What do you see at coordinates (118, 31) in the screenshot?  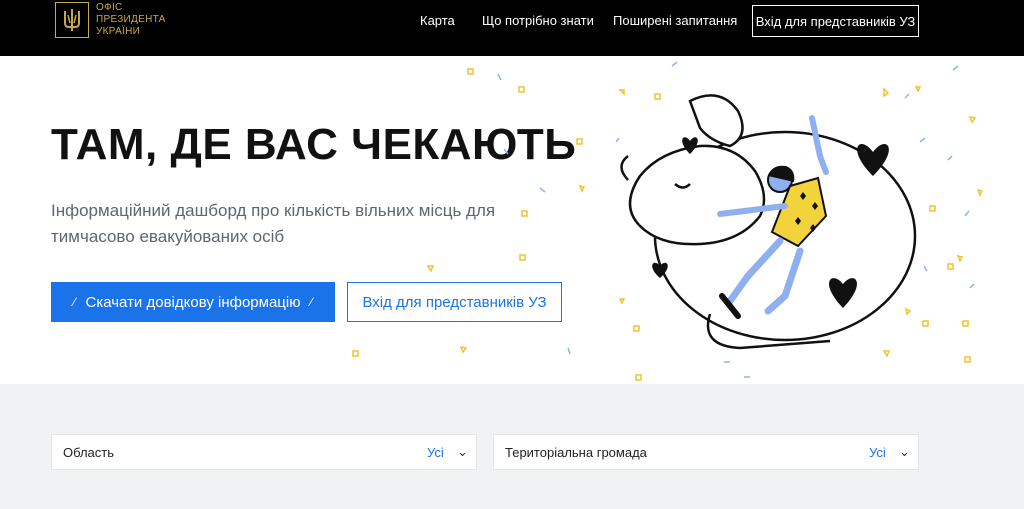 I see `logo-line-3: УКРАЇНИ` at bounding box center [118, 31].